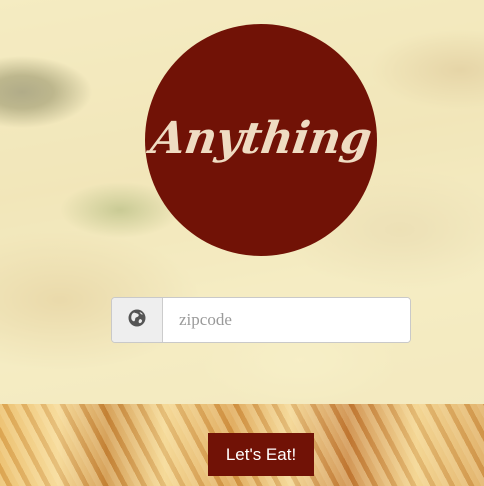  I want to click on zipcode-addon, so click(137, 320).